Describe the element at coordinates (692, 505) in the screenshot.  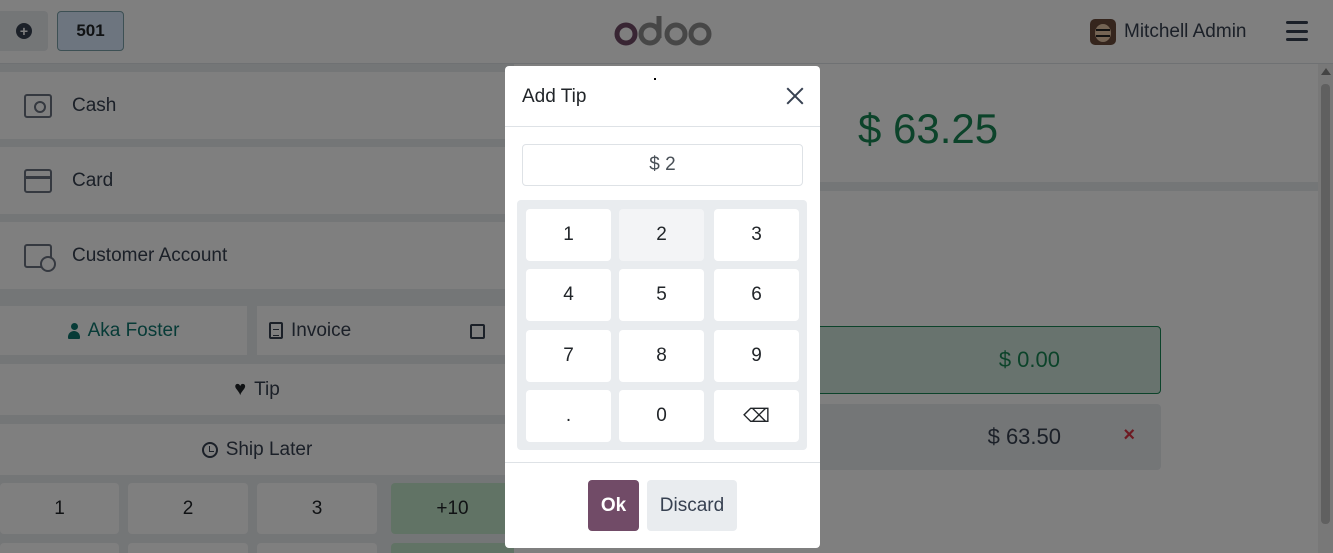
I see `discard-button: Discard` at that location.